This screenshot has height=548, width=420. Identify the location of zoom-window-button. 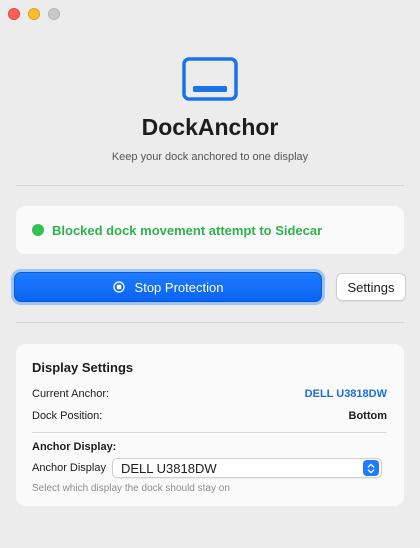
(54, 14).